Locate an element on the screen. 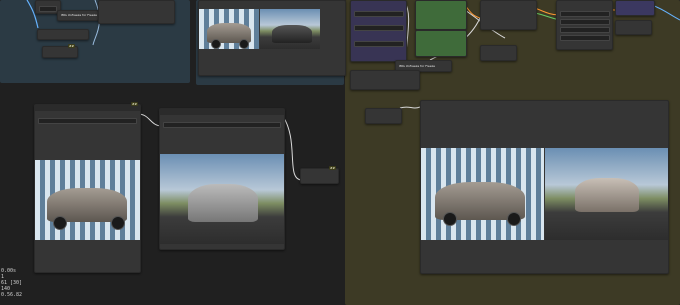 The width and height of the screenshot is (680, 305). node-label-b-text: IMG Unfreeze for Freeze is located at coordinates (417, 66).